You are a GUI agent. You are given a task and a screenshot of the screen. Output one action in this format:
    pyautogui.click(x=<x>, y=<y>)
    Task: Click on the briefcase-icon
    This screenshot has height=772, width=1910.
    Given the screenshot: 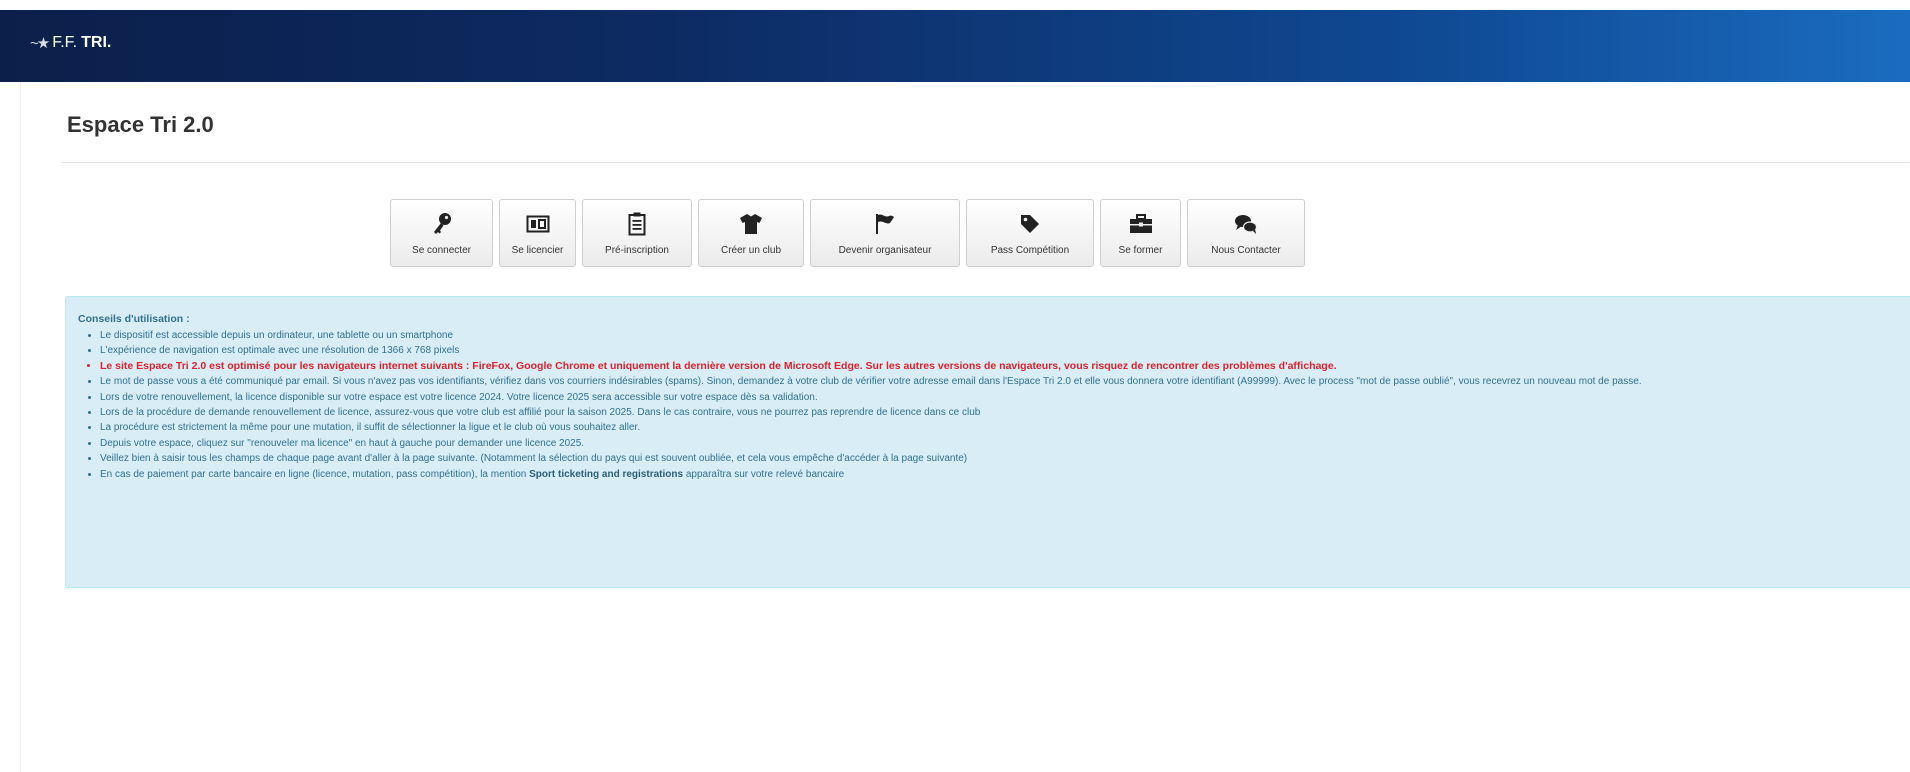 What is the action you would take?
    pyautogui.click(x=1141, y=224)
    